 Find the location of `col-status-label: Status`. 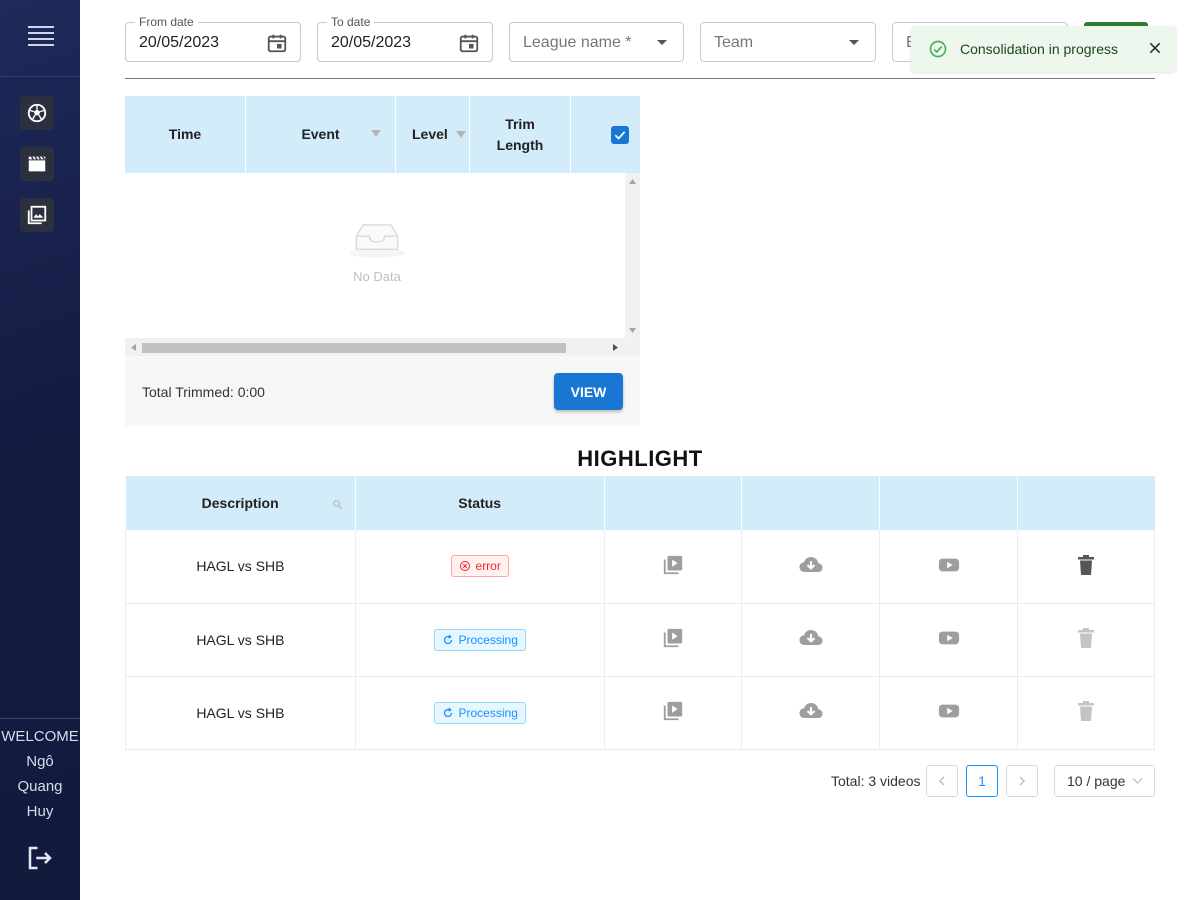

col-status-label: Status is located at coordinates (480, 503).